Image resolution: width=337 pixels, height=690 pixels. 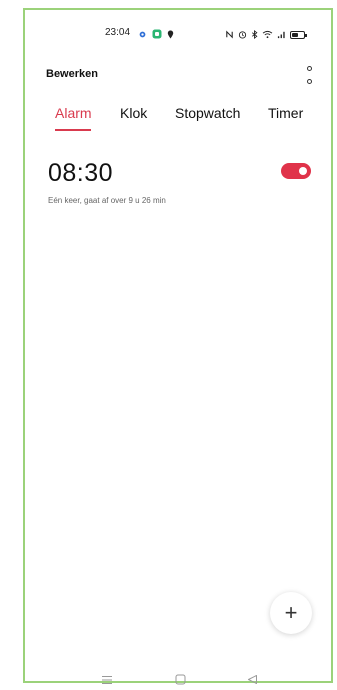 I want to click on toggle-knob, so click(x=303, y=171).